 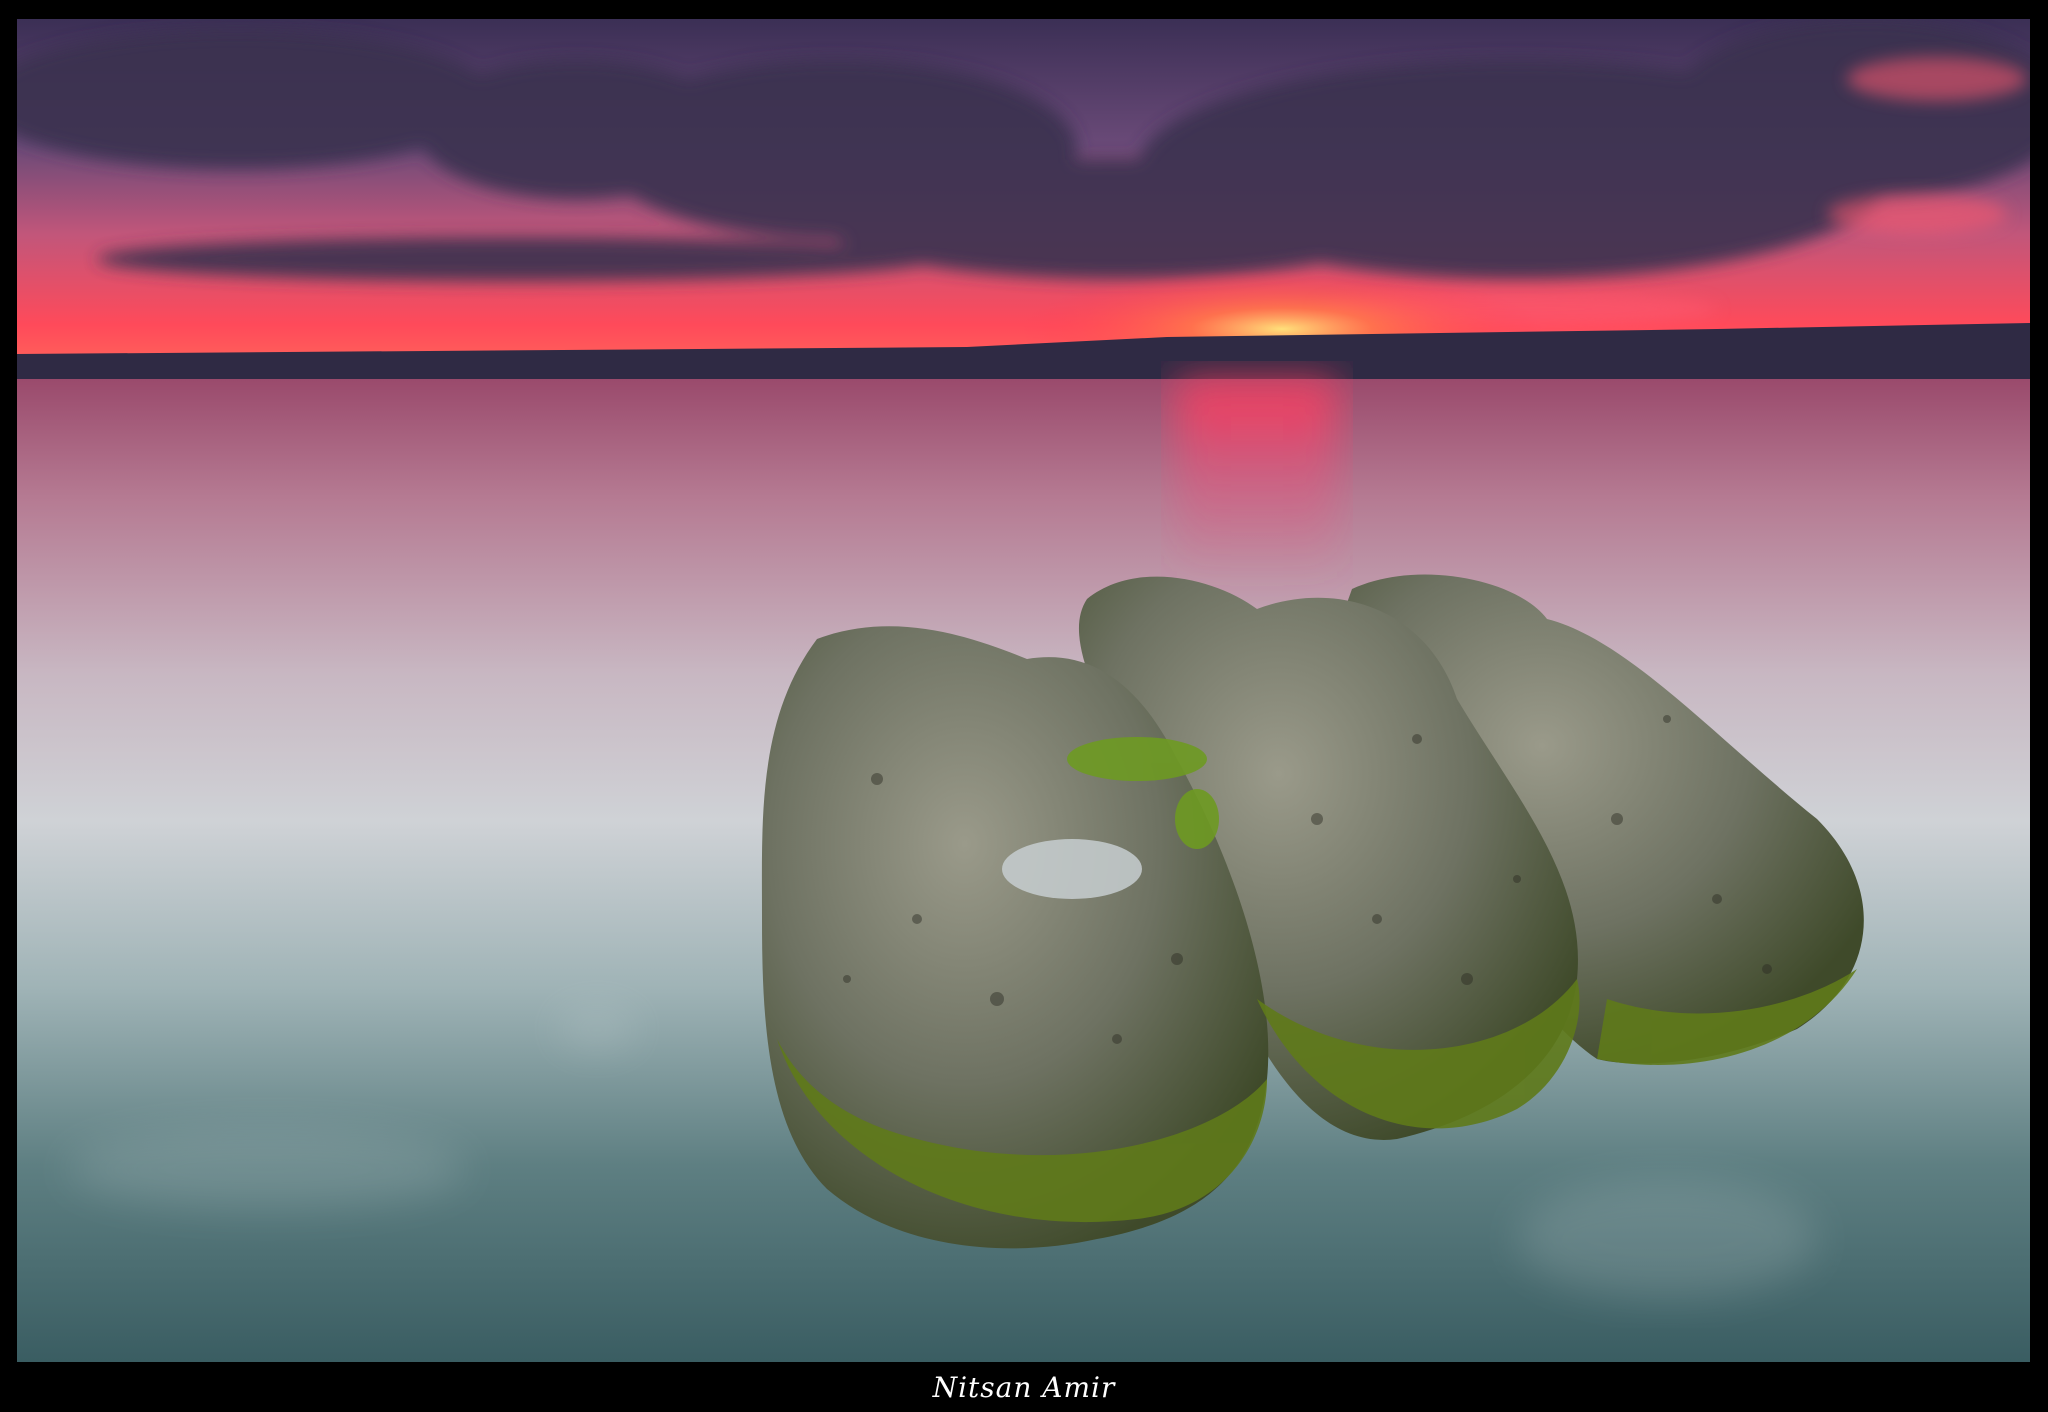 I want to click on rock-pool, so click(x=1072, y=869).